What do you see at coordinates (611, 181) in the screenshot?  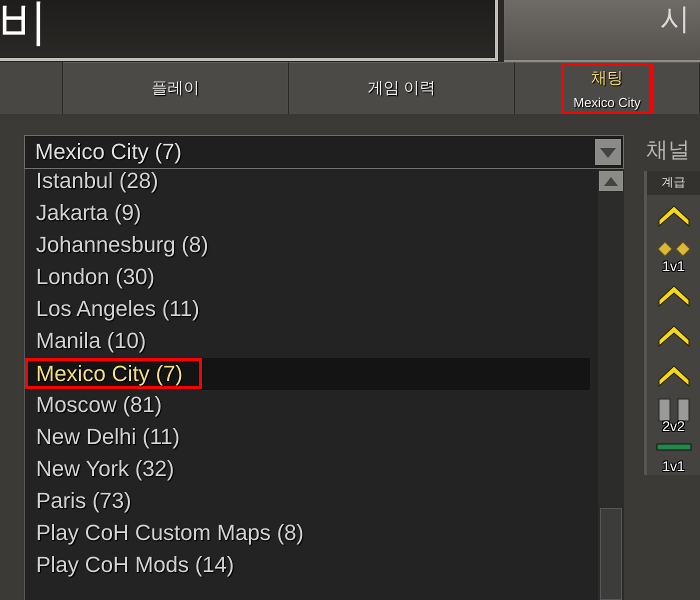 I see `scroll-up-icon` at bounding box center [611, 181].